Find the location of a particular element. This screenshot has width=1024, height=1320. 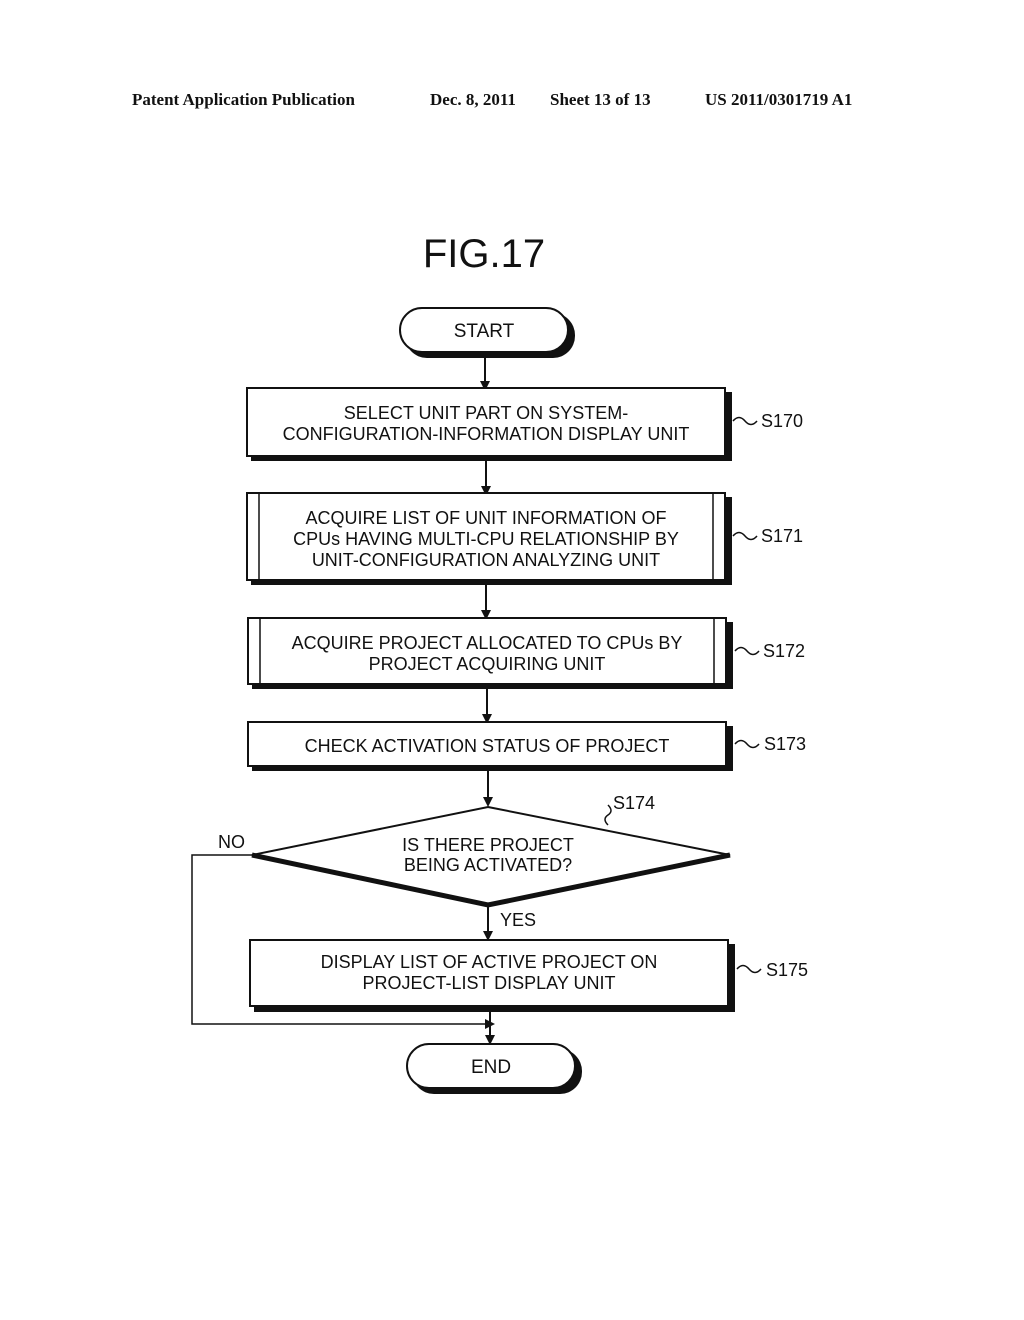

step-id: S172 is located at coordinates (784, 651).